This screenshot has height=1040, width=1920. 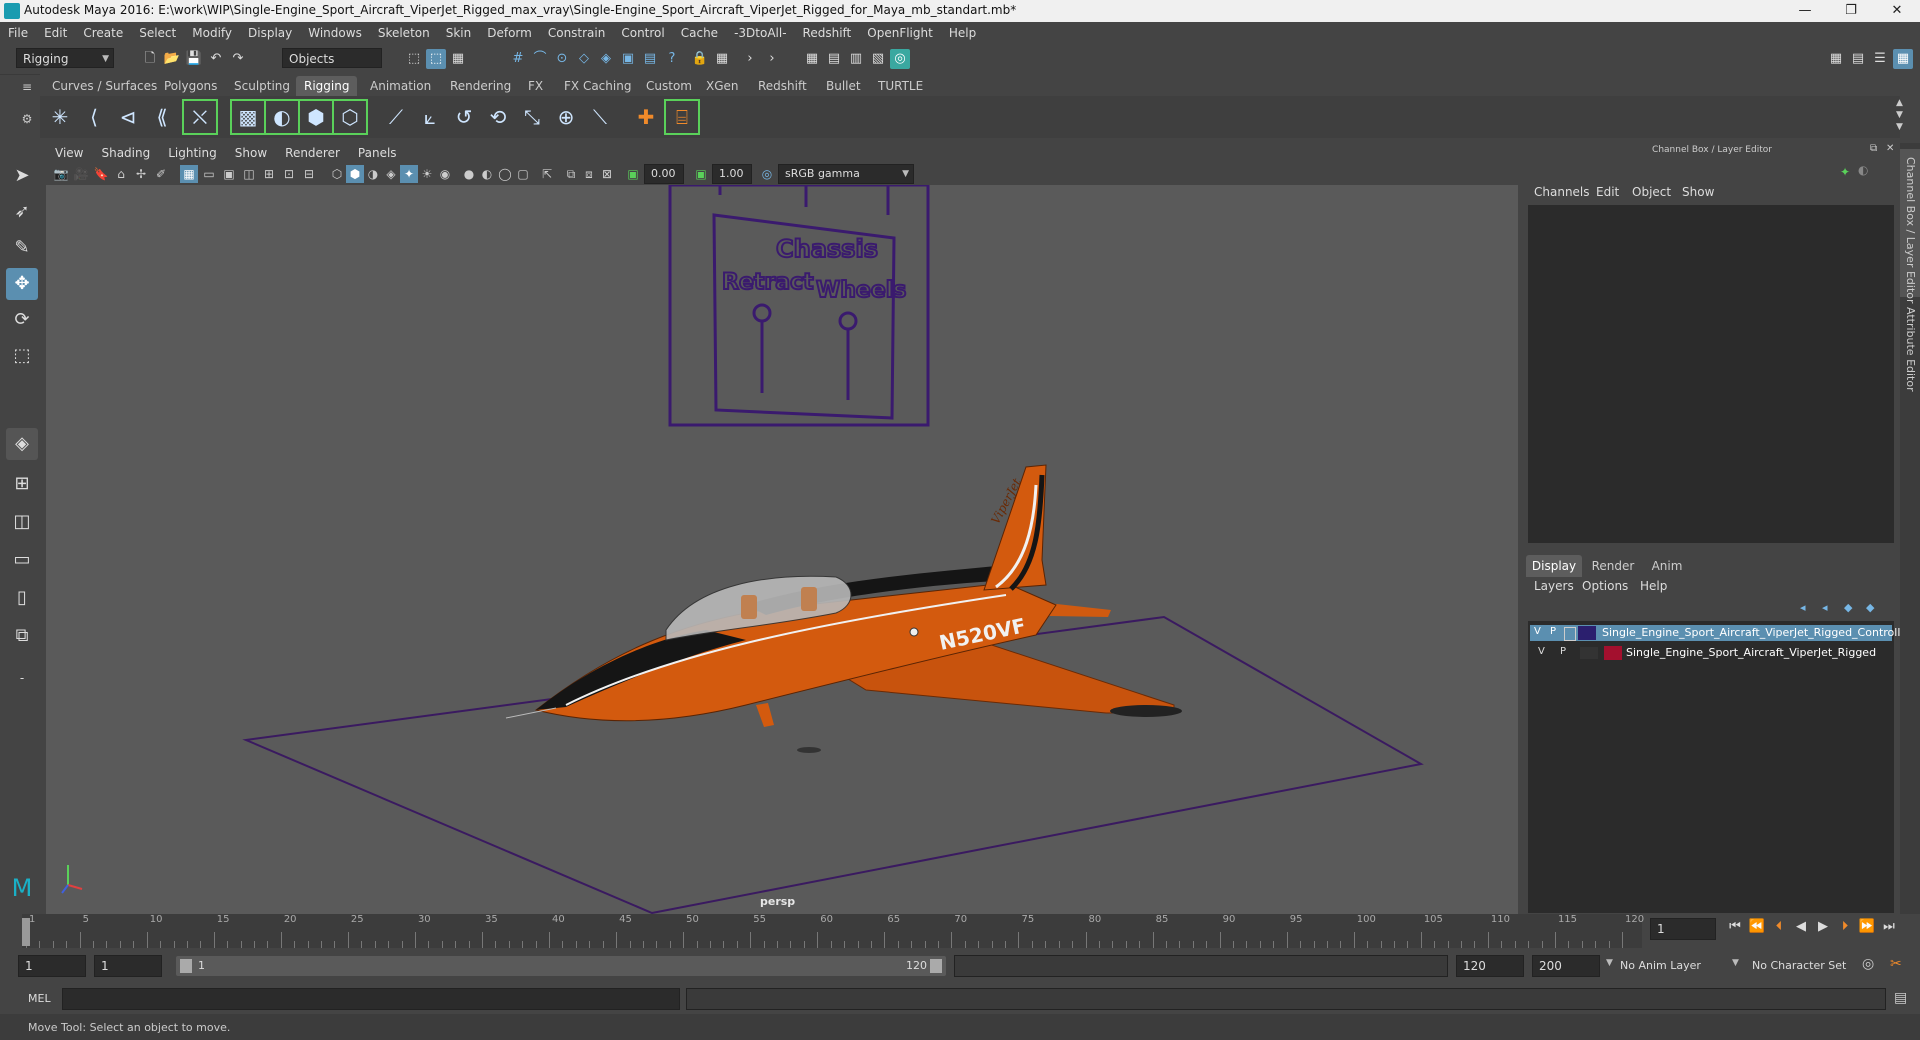 What do you see at coordinates (1537, 631) in the screenshot?
I see `layer-visibility-toggle: V` at bounding box center [1537, 631].